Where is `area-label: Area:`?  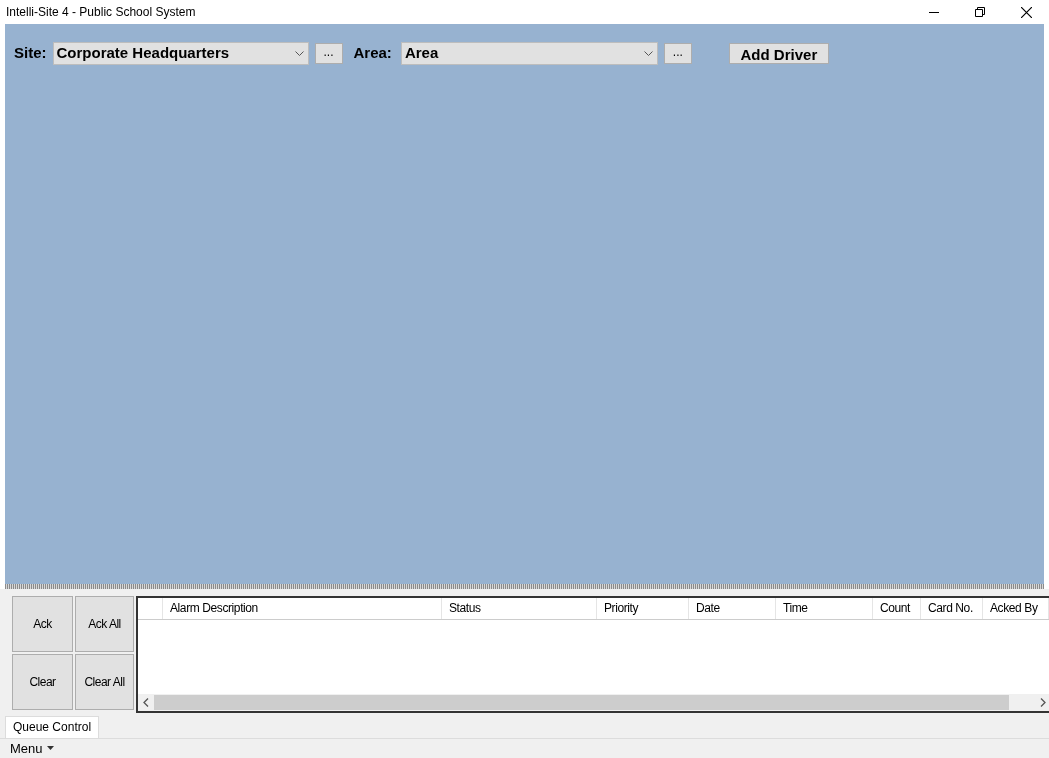
area-label: Area: is located at coordinates (372, 53).